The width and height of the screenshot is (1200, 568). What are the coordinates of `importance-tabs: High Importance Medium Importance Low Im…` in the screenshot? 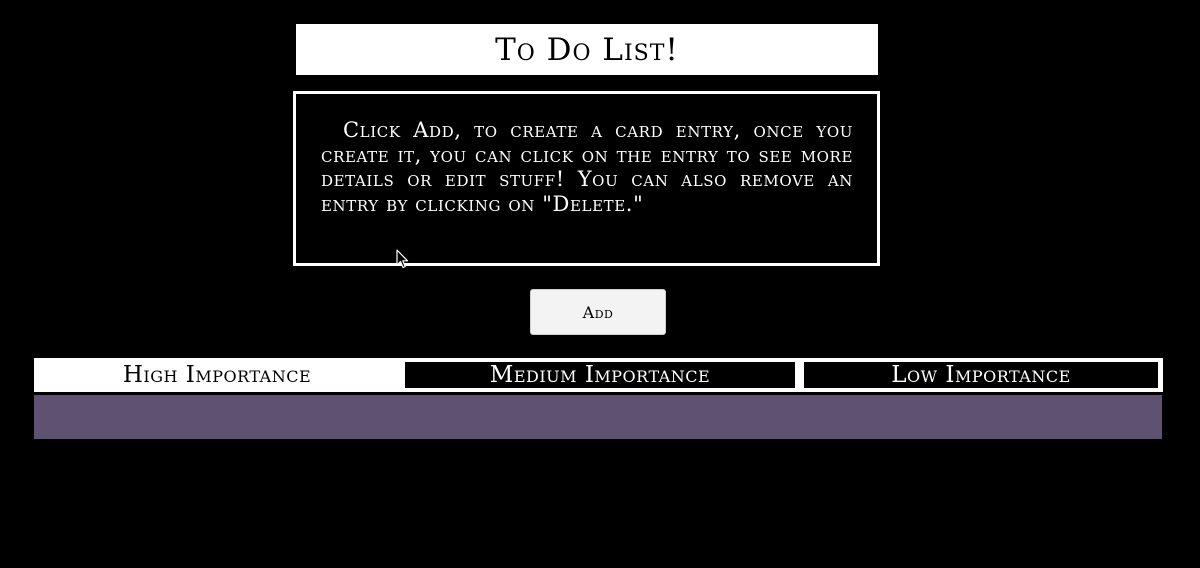 It's located at (598, 375).